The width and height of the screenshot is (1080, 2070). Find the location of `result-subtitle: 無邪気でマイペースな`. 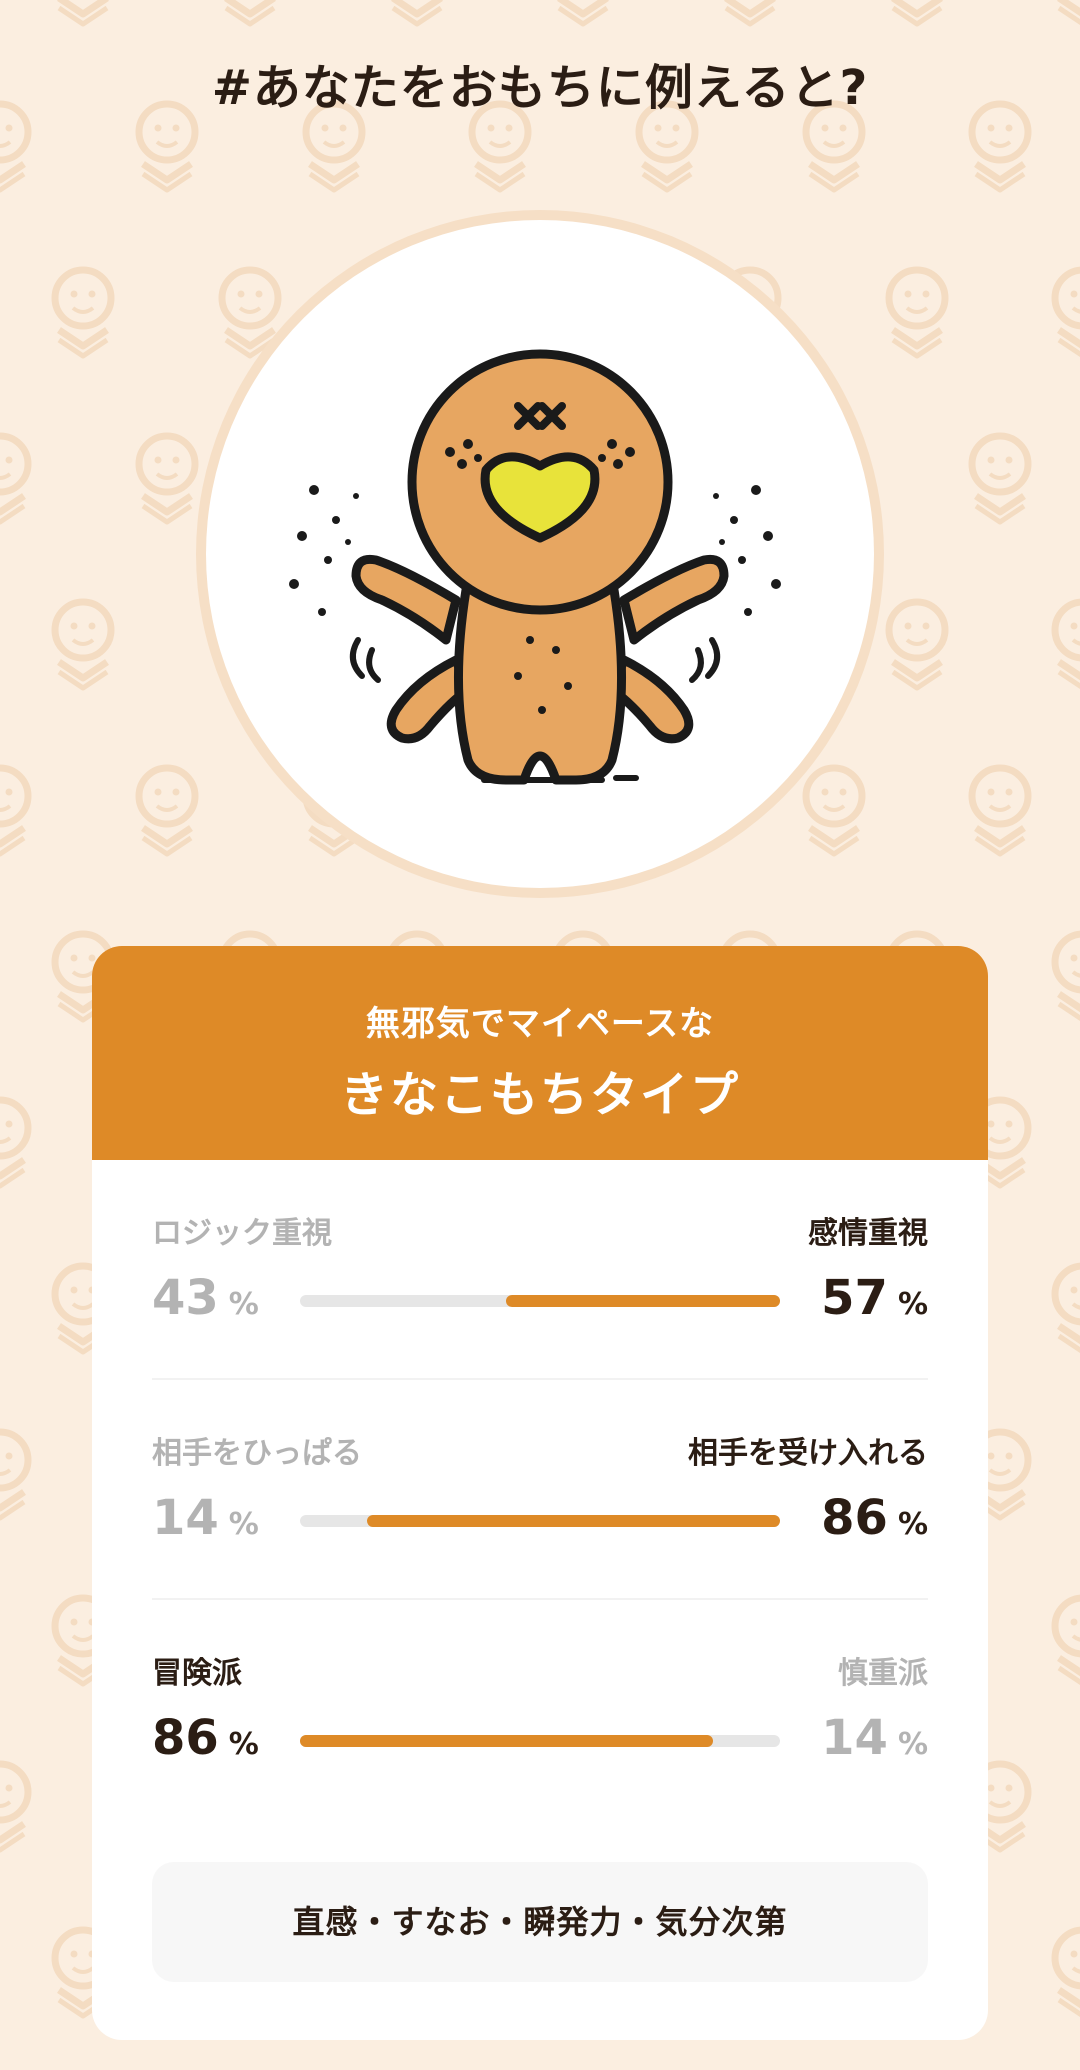

result-subtitle: 無邪気でマイペースな is located at coordinates (540, 1024).